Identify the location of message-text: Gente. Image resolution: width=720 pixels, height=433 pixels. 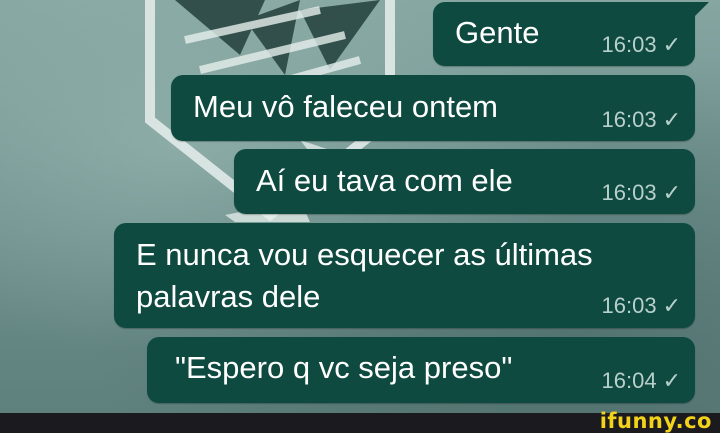
(497, 32).